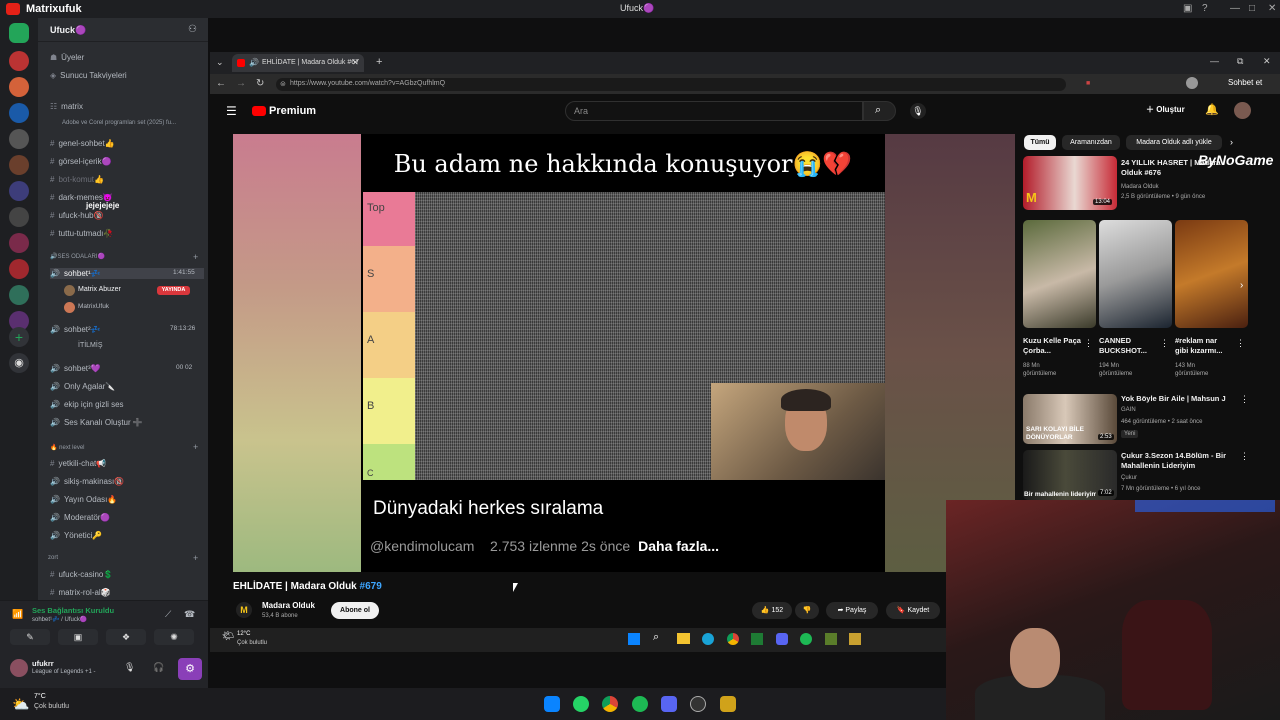 This screenshot has height=720, width=1280. Describe the element at coordinates (190, 669) in the screenshot. I see `settings-gear-icon: ⚙` at that location.